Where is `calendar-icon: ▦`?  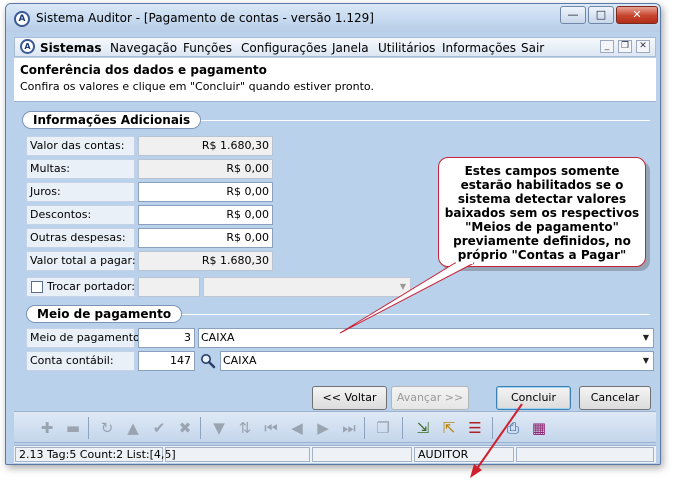
calendar-icon: ▦ is located at coordinates (539, 428).